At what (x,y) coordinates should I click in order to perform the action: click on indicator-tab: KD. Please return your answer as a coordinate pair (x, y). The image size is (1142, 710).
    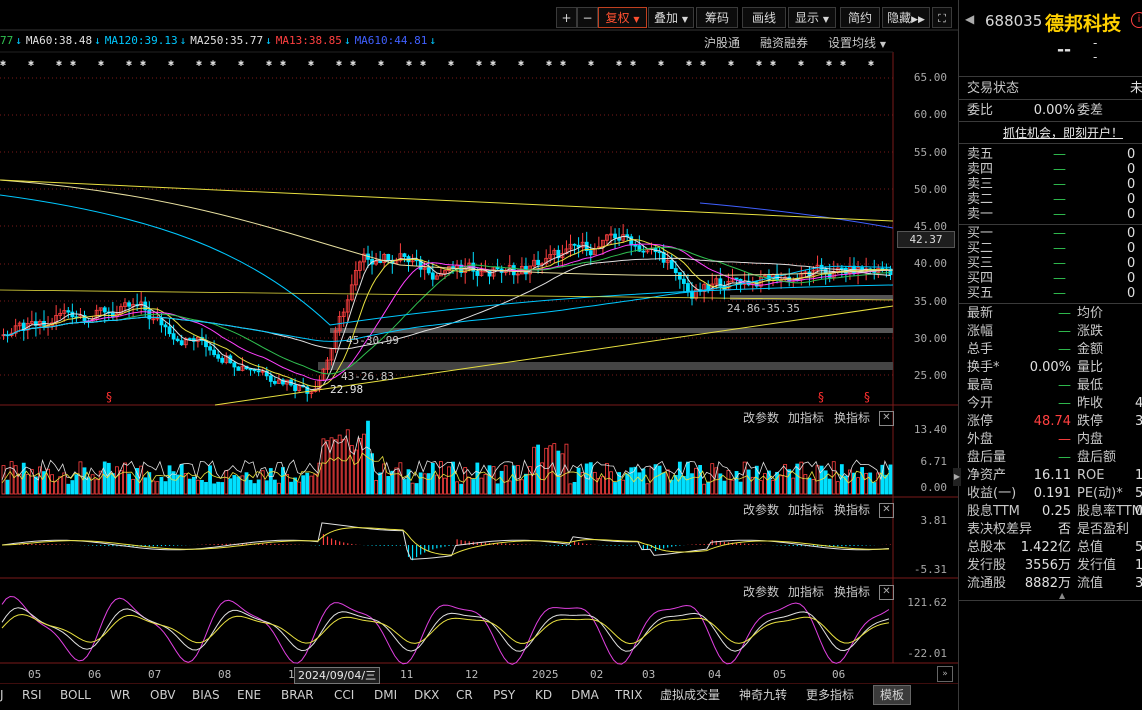
    Looking at the image, I should click on (543, 695).